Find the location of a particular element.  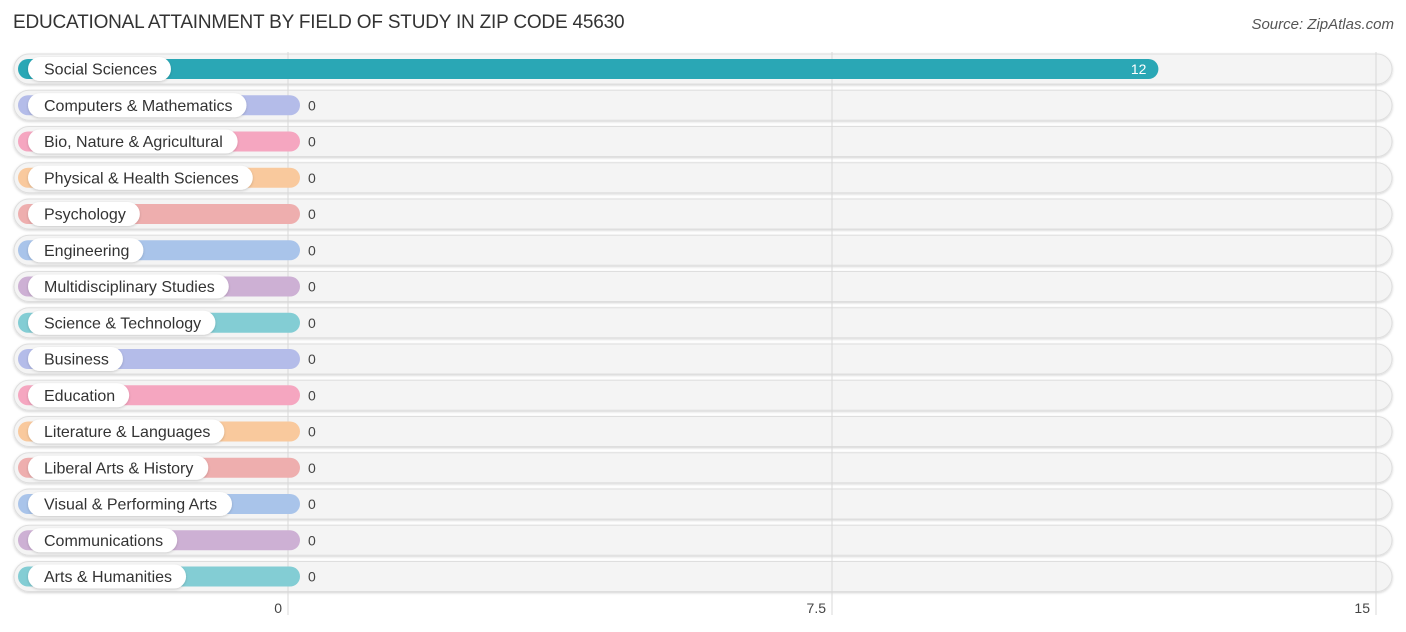

value-label: 12 is located at coordinates (1139, 69).